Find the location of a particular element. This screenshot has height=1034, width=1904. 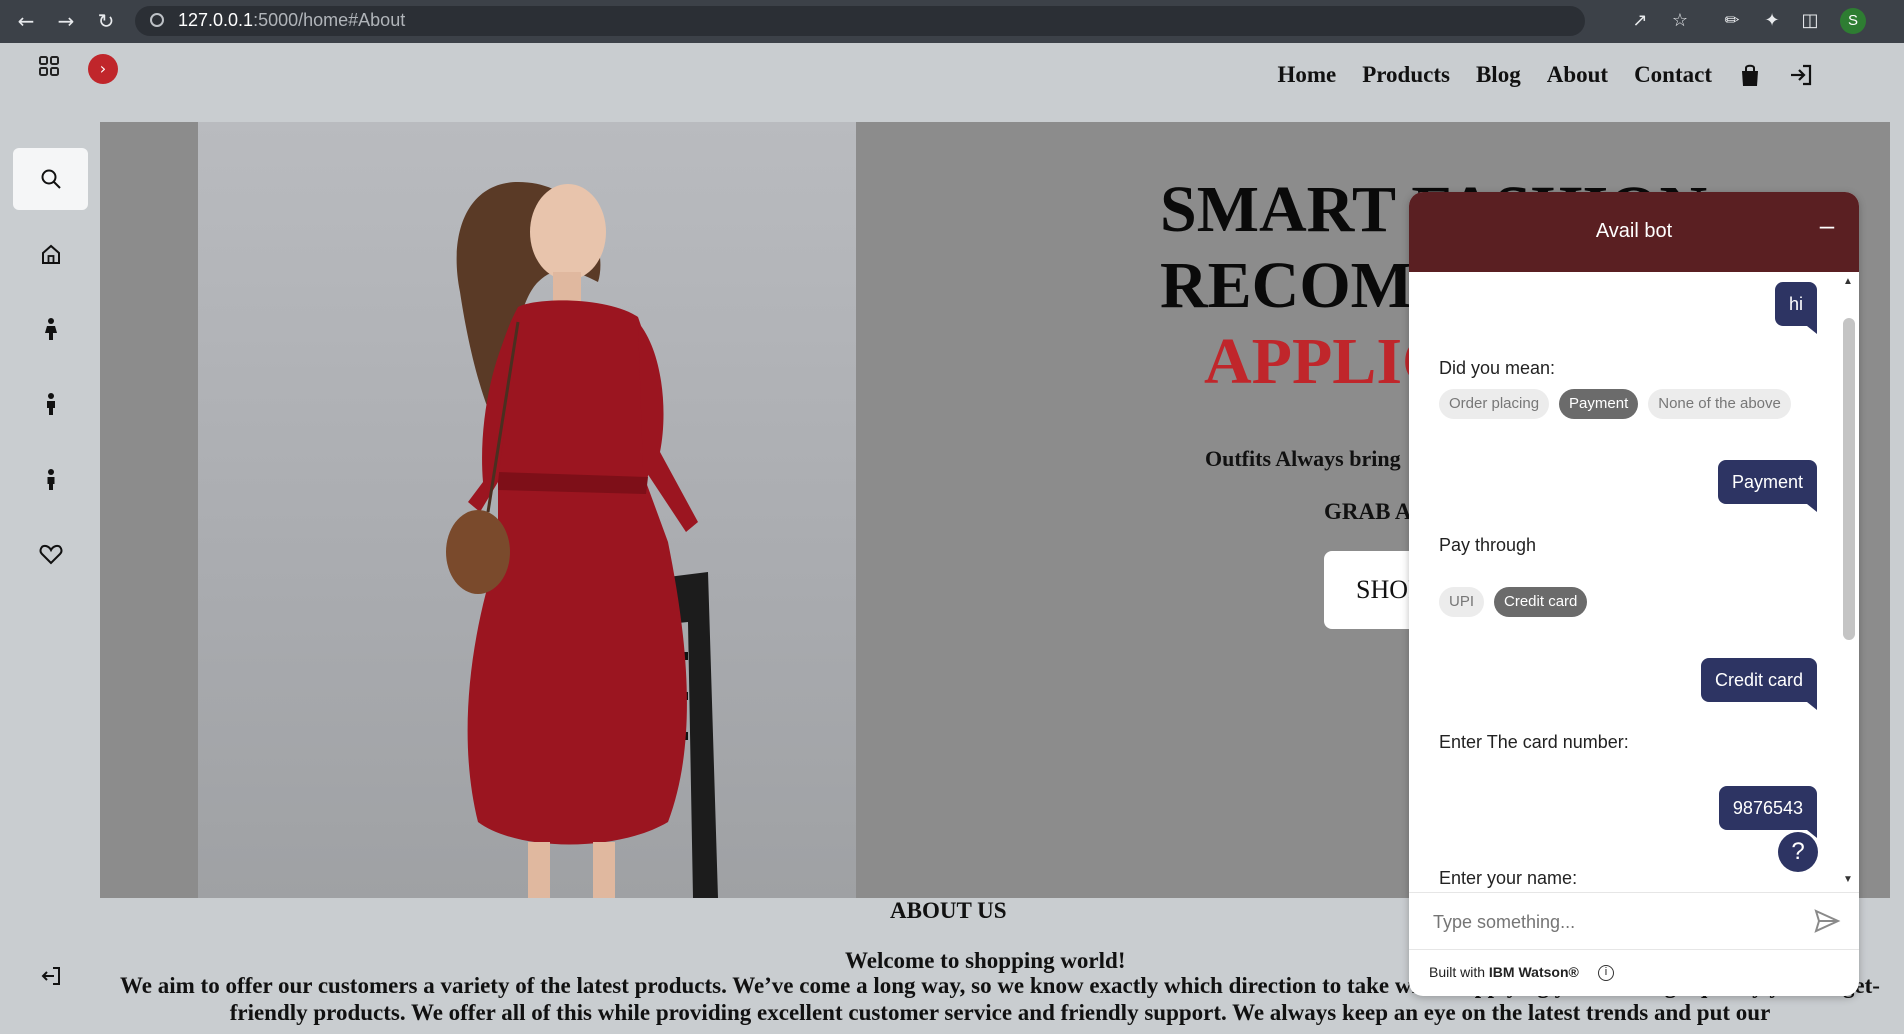

chip-none: None of the above is located at coordinates (1719, 404).